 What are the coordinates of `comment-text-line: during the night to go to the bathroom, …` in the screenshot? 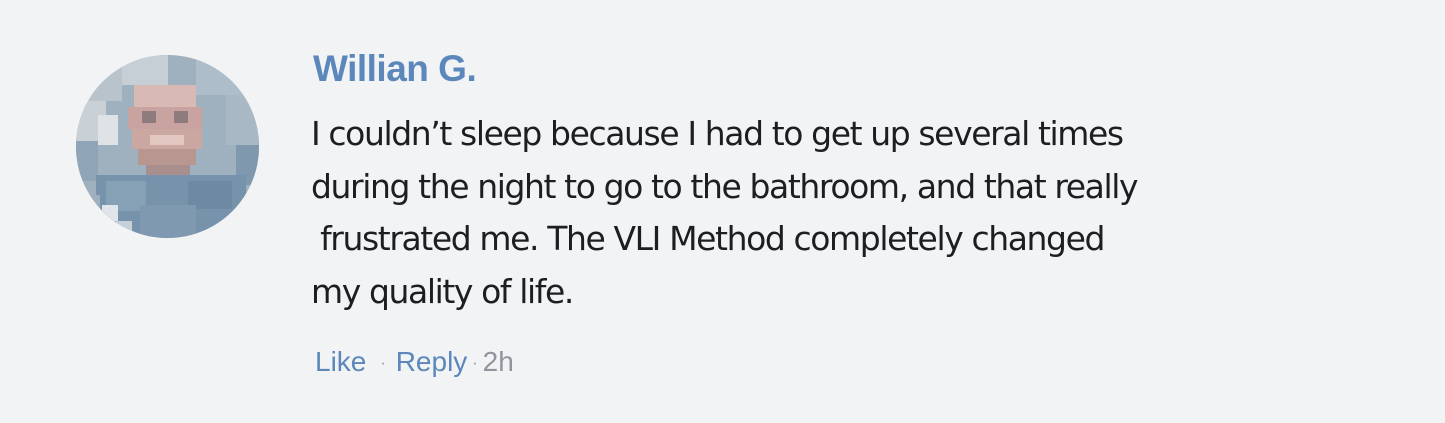 It's located at (725, 186).